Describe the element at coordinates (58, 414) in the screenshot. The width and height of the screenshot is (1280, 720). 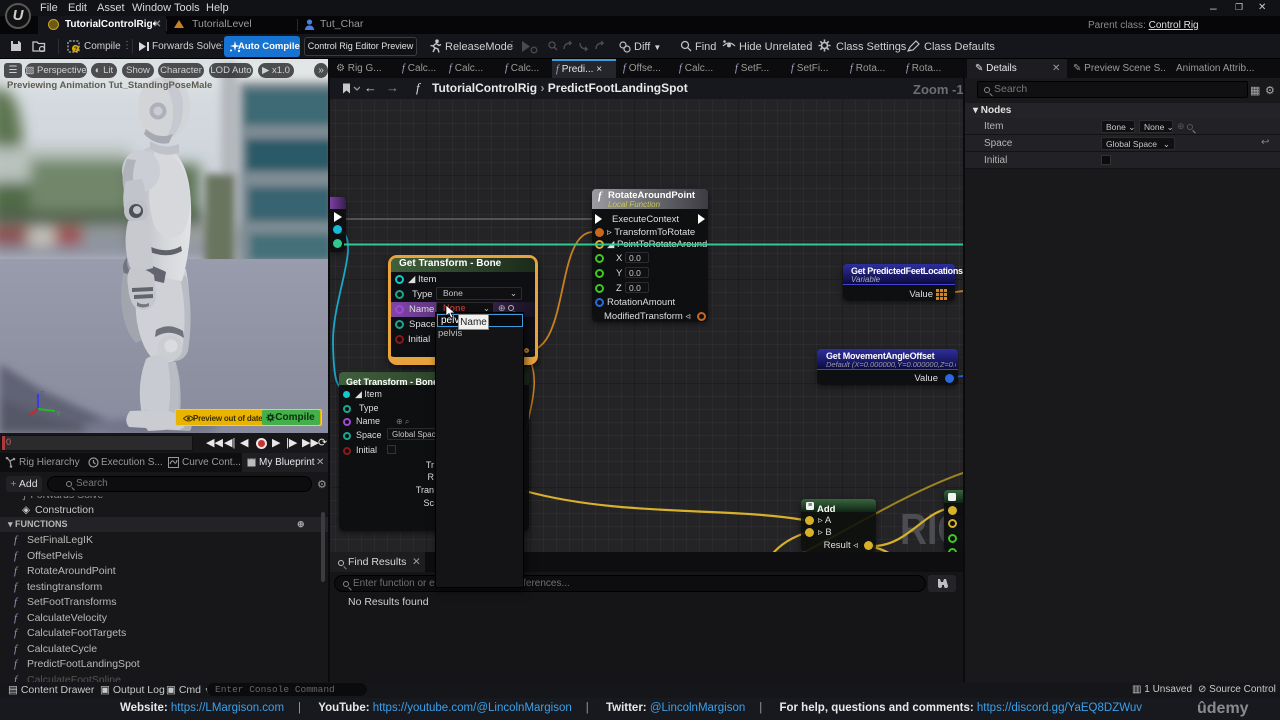
I see `svg-text: Y` at that location.